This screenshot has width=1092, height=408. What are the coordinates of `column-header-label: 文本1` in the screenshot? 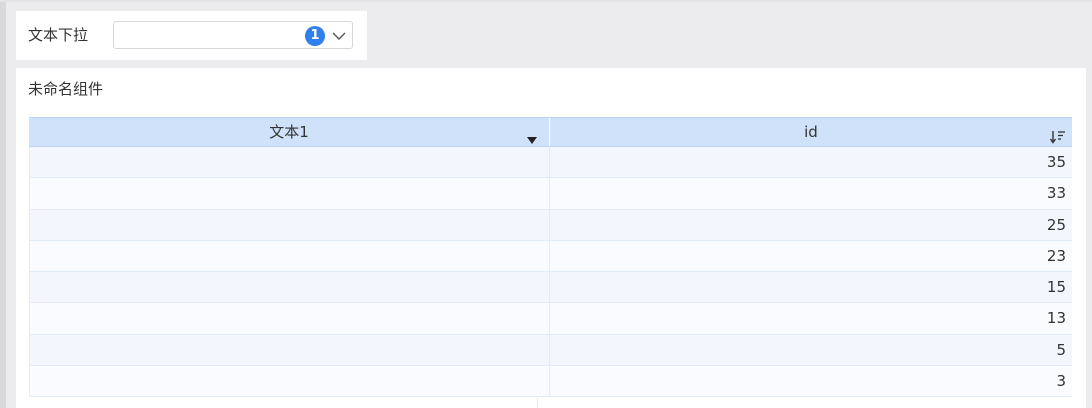 It's located at (289, 132).